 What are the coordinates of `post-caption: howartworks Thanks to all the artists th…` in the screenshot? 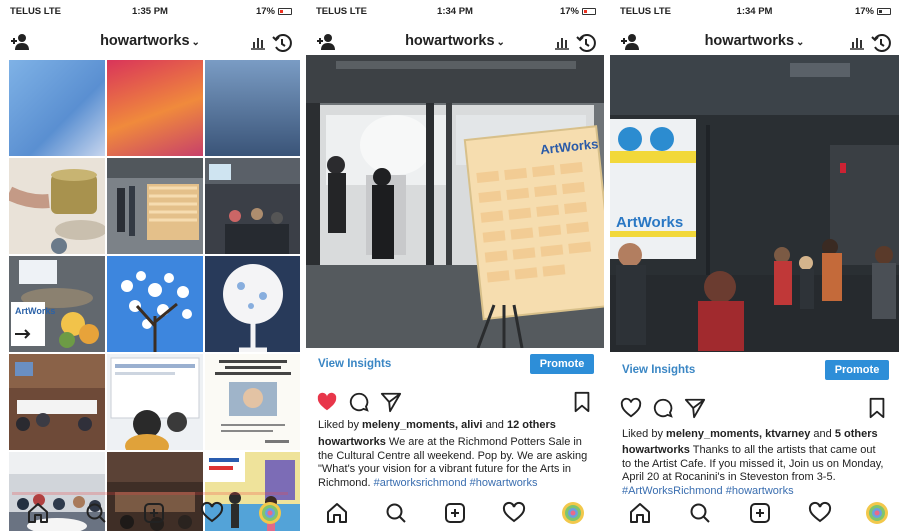 It's located at (754, 471).